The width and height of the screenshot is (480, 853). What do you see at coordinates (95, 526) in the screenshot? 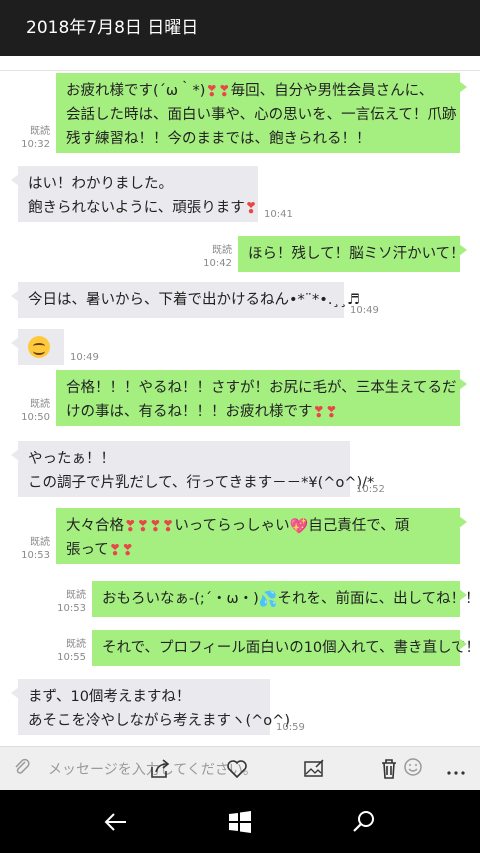
I see `message-text: 大々合格` at bounding box center [95, 526].